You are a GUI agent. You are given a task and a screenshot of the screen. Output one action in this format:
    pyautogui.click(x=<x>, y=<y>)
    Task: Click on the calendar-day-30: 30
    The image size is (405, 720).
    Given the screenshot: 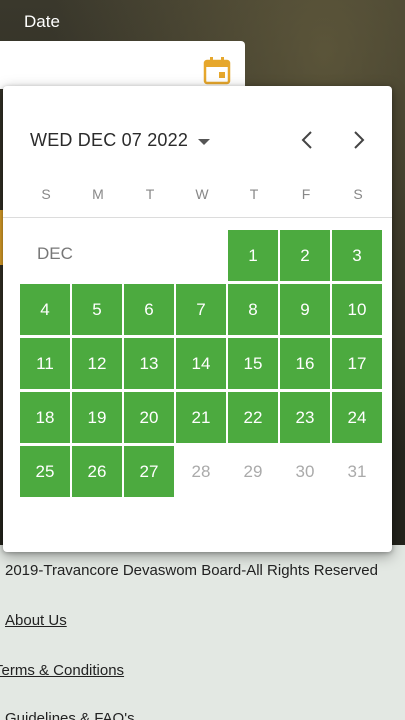 What is the action you would take?
    pyautogui.click(x=305, y=471)
    